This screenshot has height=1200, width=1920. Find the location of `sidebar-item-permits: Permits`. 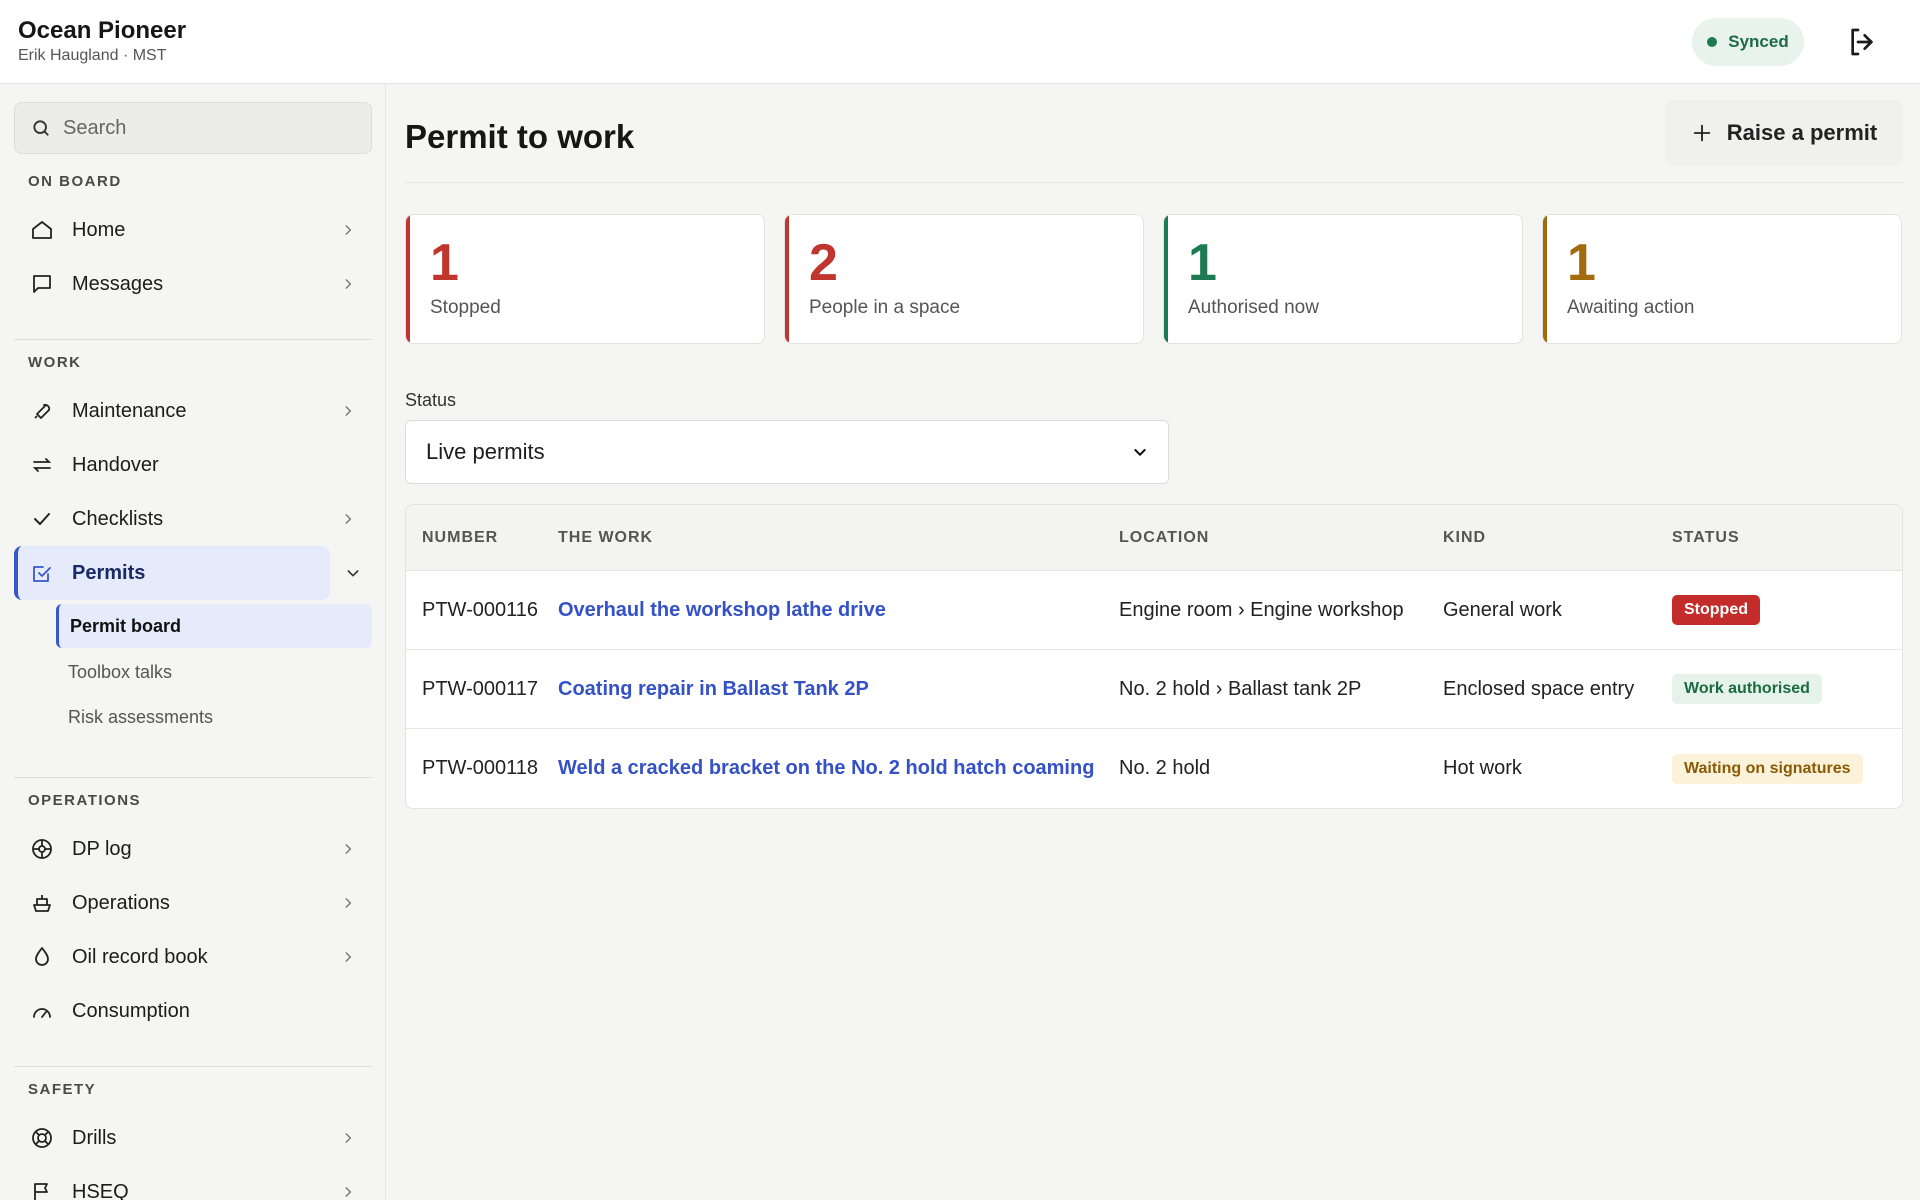

sidebar-item-permits: Permits is located at coordinates (172, 573).